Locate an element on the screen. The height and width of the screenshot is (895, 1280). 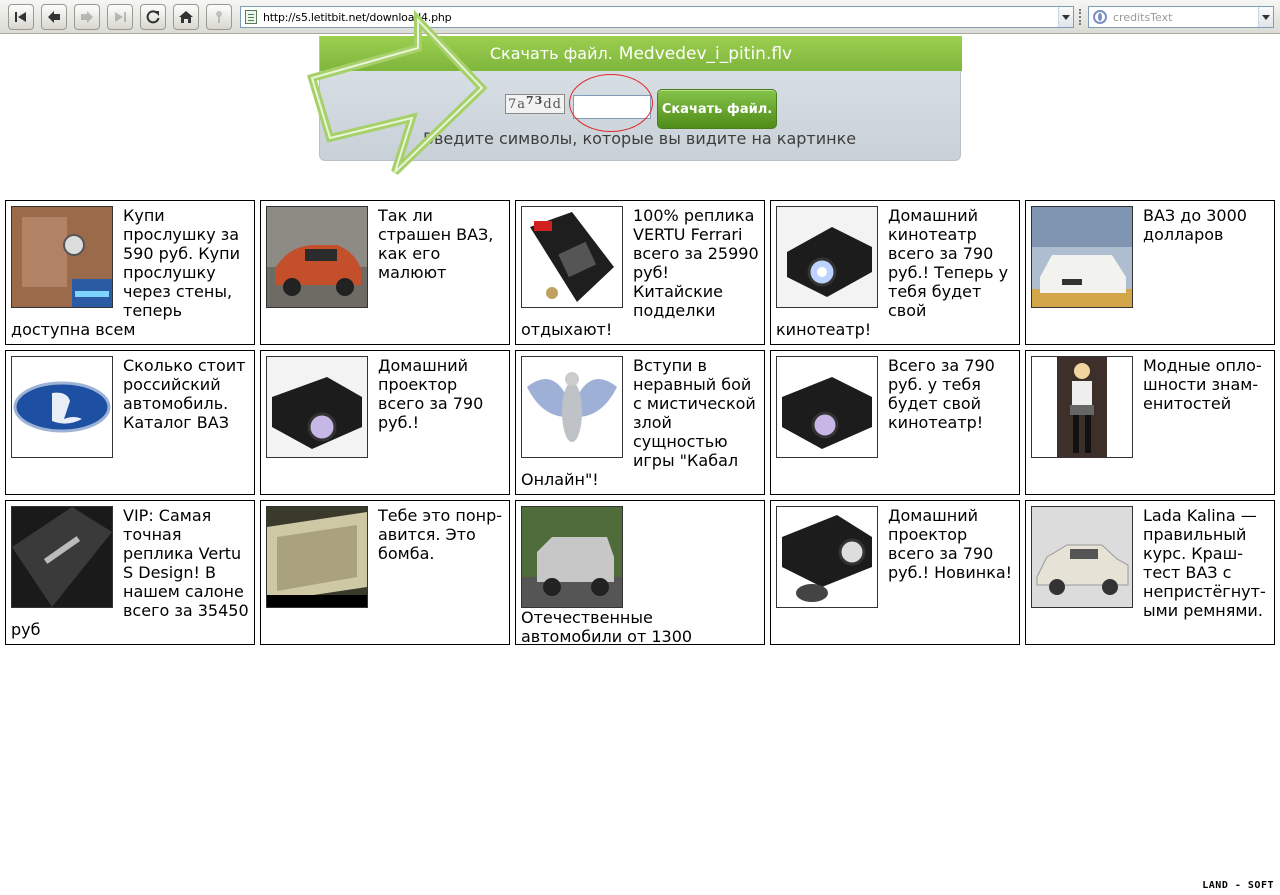
download-header: Скачать файл. Medvedev_i_pitin.flv is located at coordinates (641, 53).